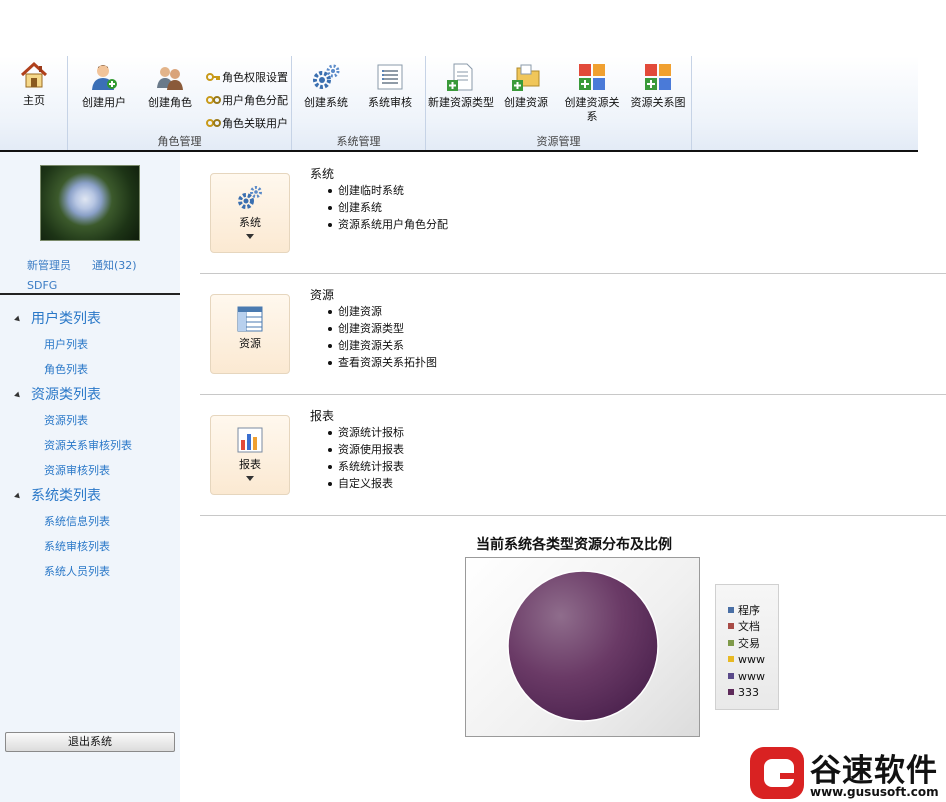 The width and height of the screenshot is (946, 802). I want to click on nav-item-user-list: 用户列表, so click(90, 344).